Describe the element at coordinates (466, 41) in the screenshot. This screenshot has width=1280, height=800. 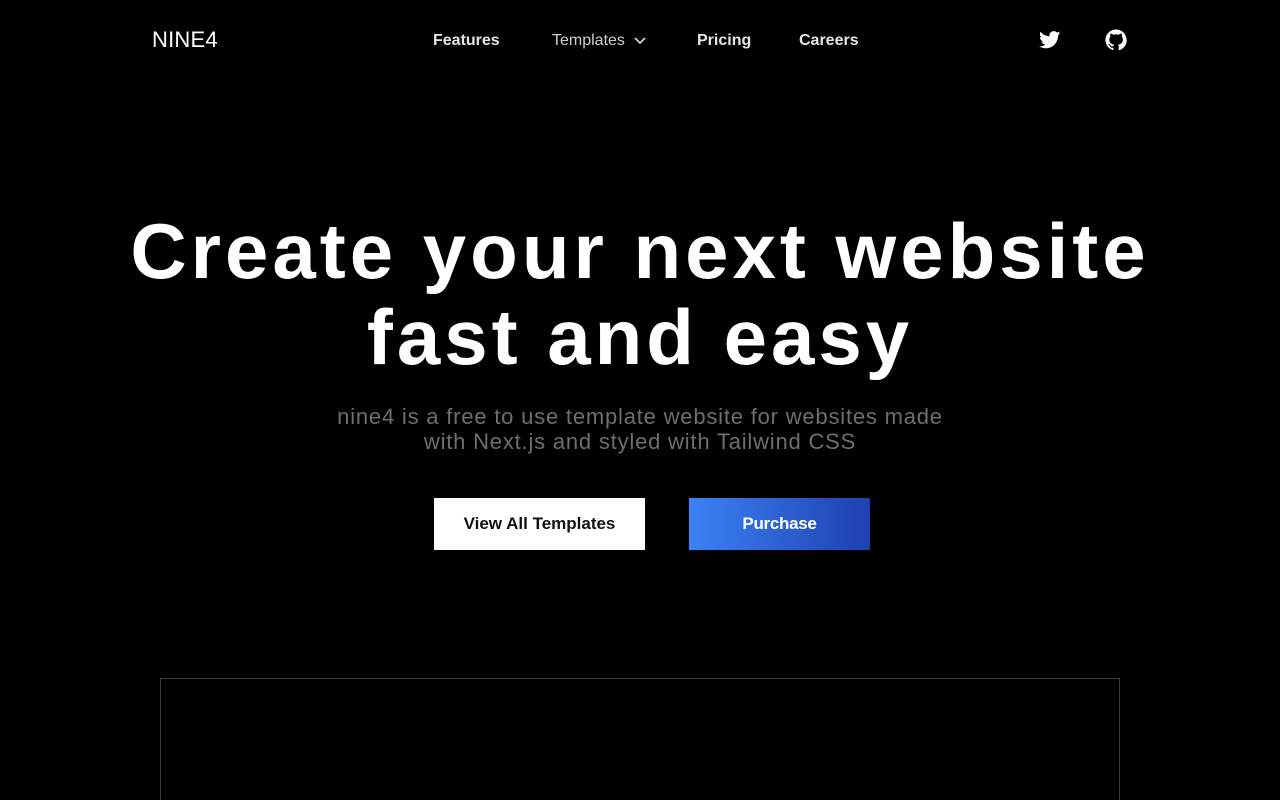
I see `nav-link-features: Features` at that location.